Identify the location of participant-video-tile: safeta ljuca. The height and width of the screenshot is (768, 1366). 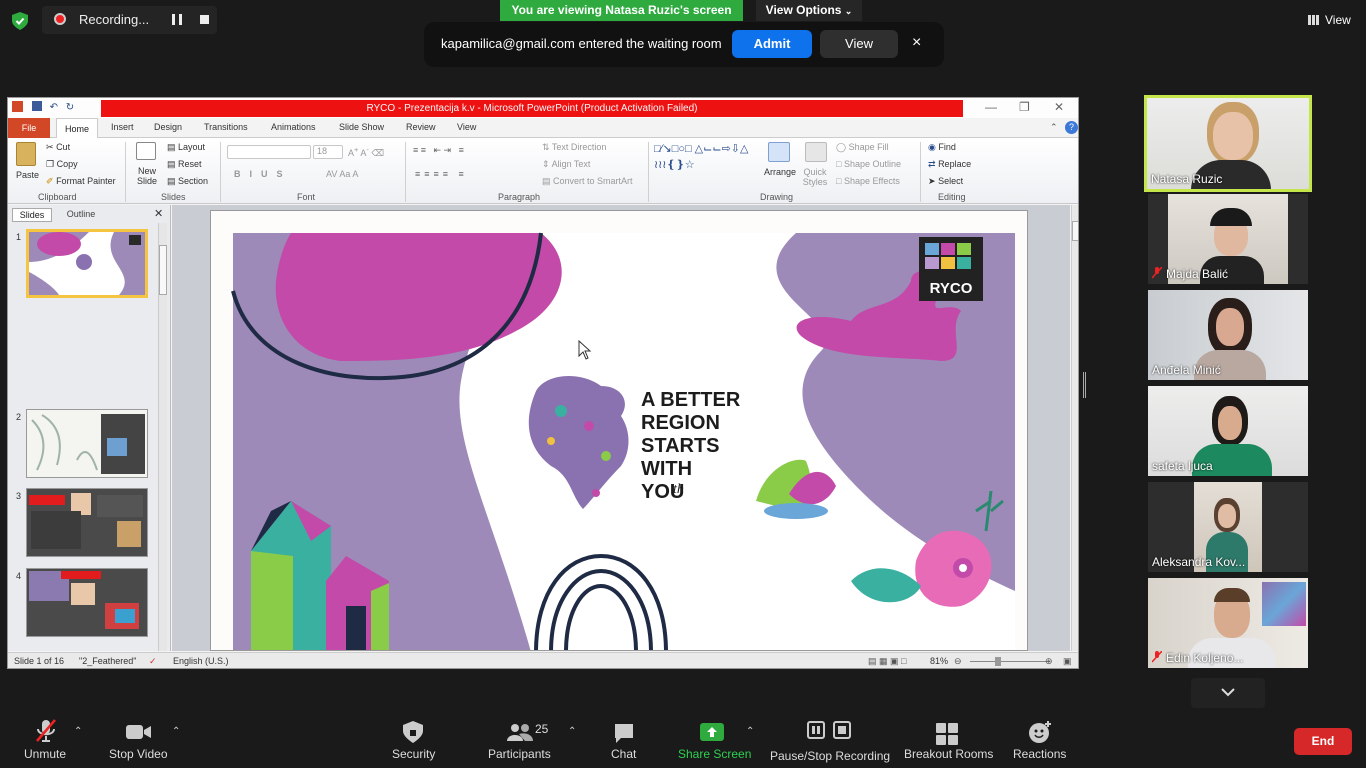
(1228, 431).